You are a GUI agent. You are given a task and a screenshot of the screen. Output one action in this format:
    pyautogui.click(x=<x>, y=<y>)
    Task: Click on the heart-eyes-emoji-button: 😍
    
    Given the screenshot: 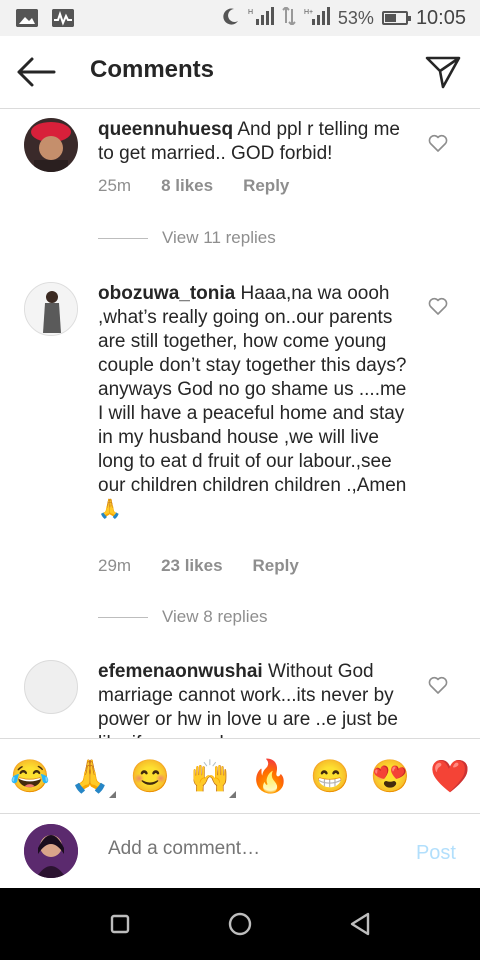 What is the action you would take?
    pyautogui.click(x=390, y=776)
    